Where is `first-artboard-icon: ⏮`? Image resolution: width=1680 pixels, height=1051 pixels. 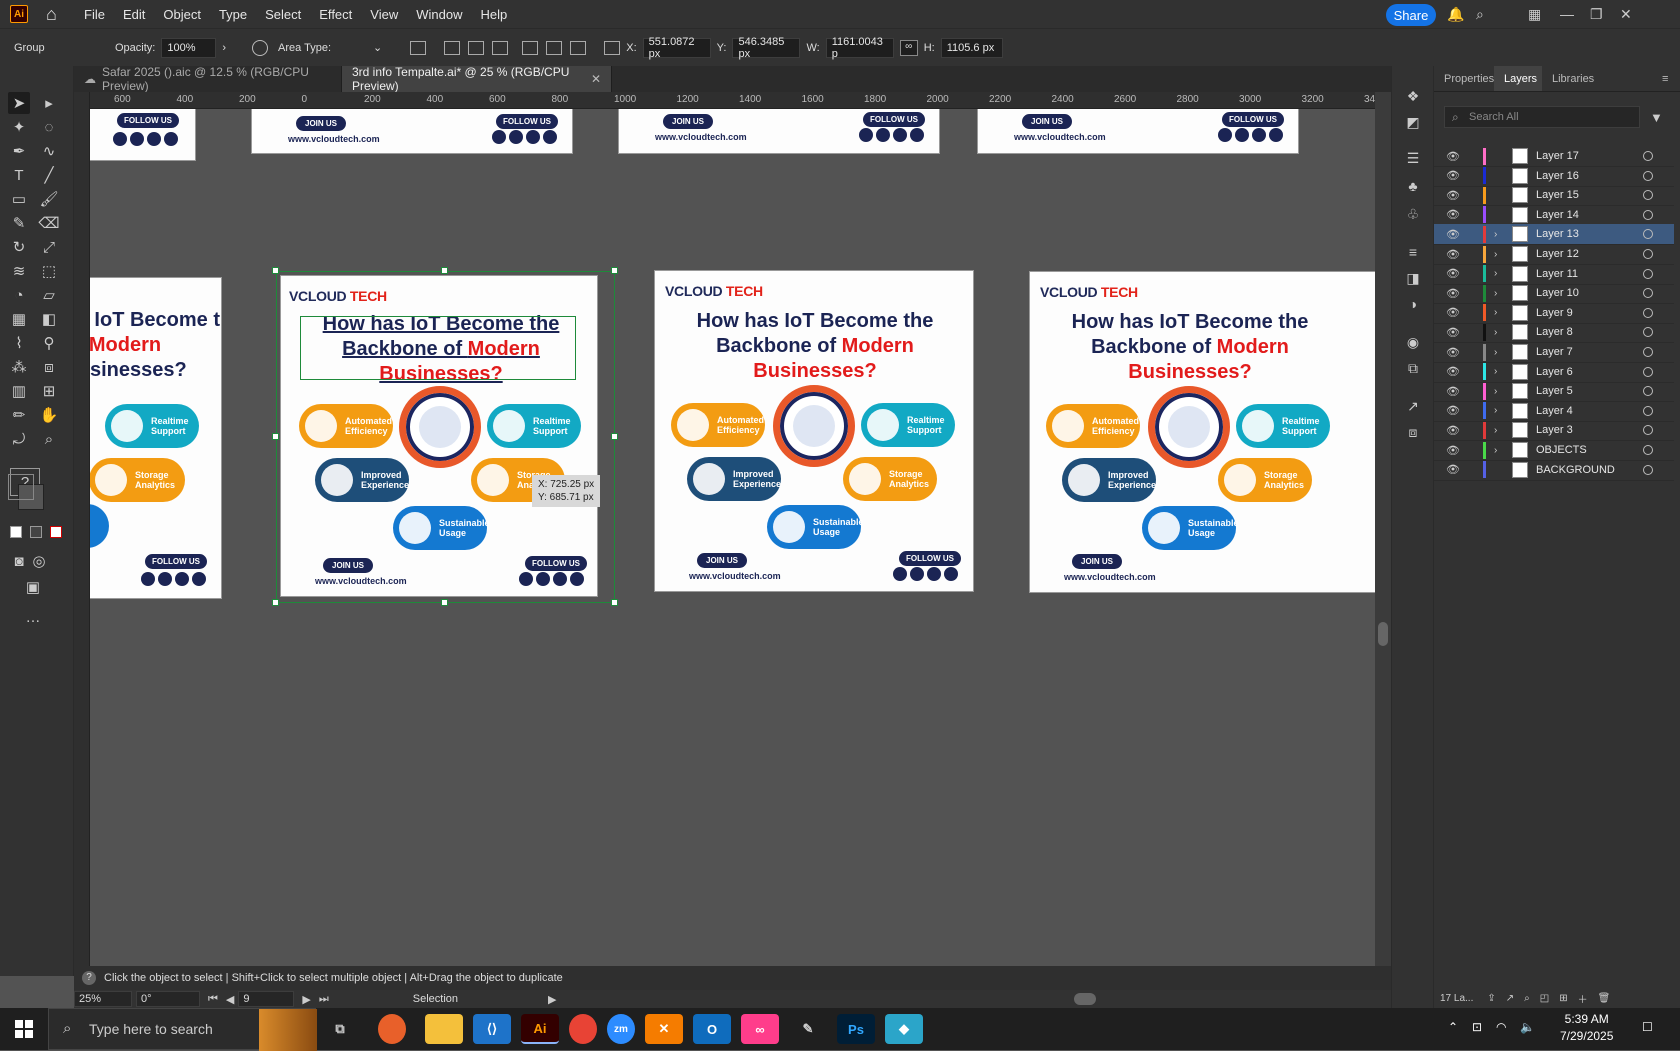
first-artboard-icon: ⏮ is located at coordinates (213, 999).